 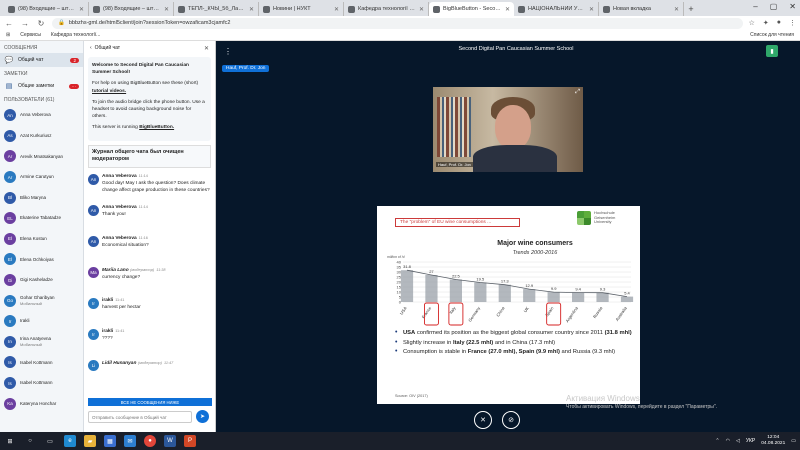 What do you see at coordinates (41, 197) in the screenshot?
I see `user-list-item: Bl Bliko Maryna` at bounding box center [41, 197].